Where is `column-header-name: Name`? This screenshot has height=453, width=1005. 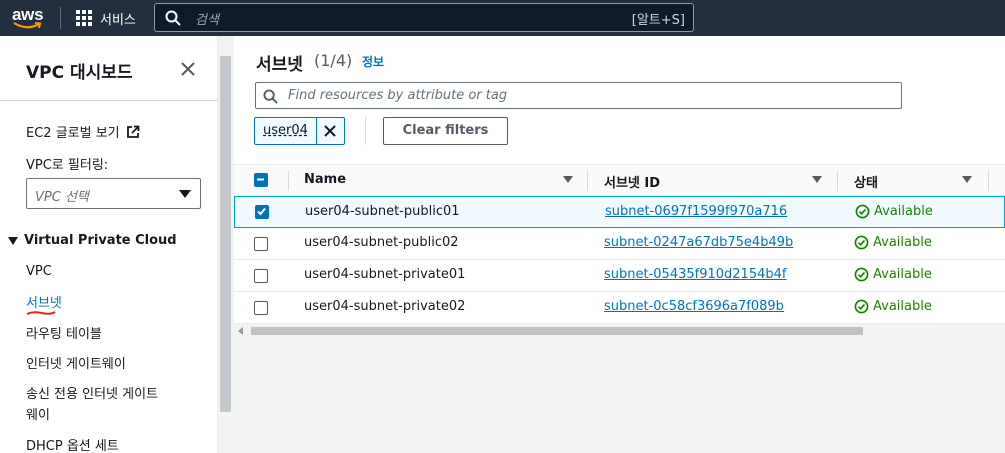
column-header-name: Name is located at coordinates (325, 179).